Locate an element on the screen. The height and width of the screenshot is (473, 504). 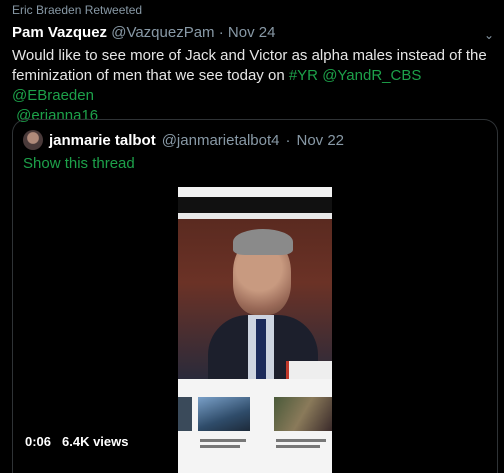
retweet-label: Eric Braeden Retweeted is located at coordinates (77, 10).